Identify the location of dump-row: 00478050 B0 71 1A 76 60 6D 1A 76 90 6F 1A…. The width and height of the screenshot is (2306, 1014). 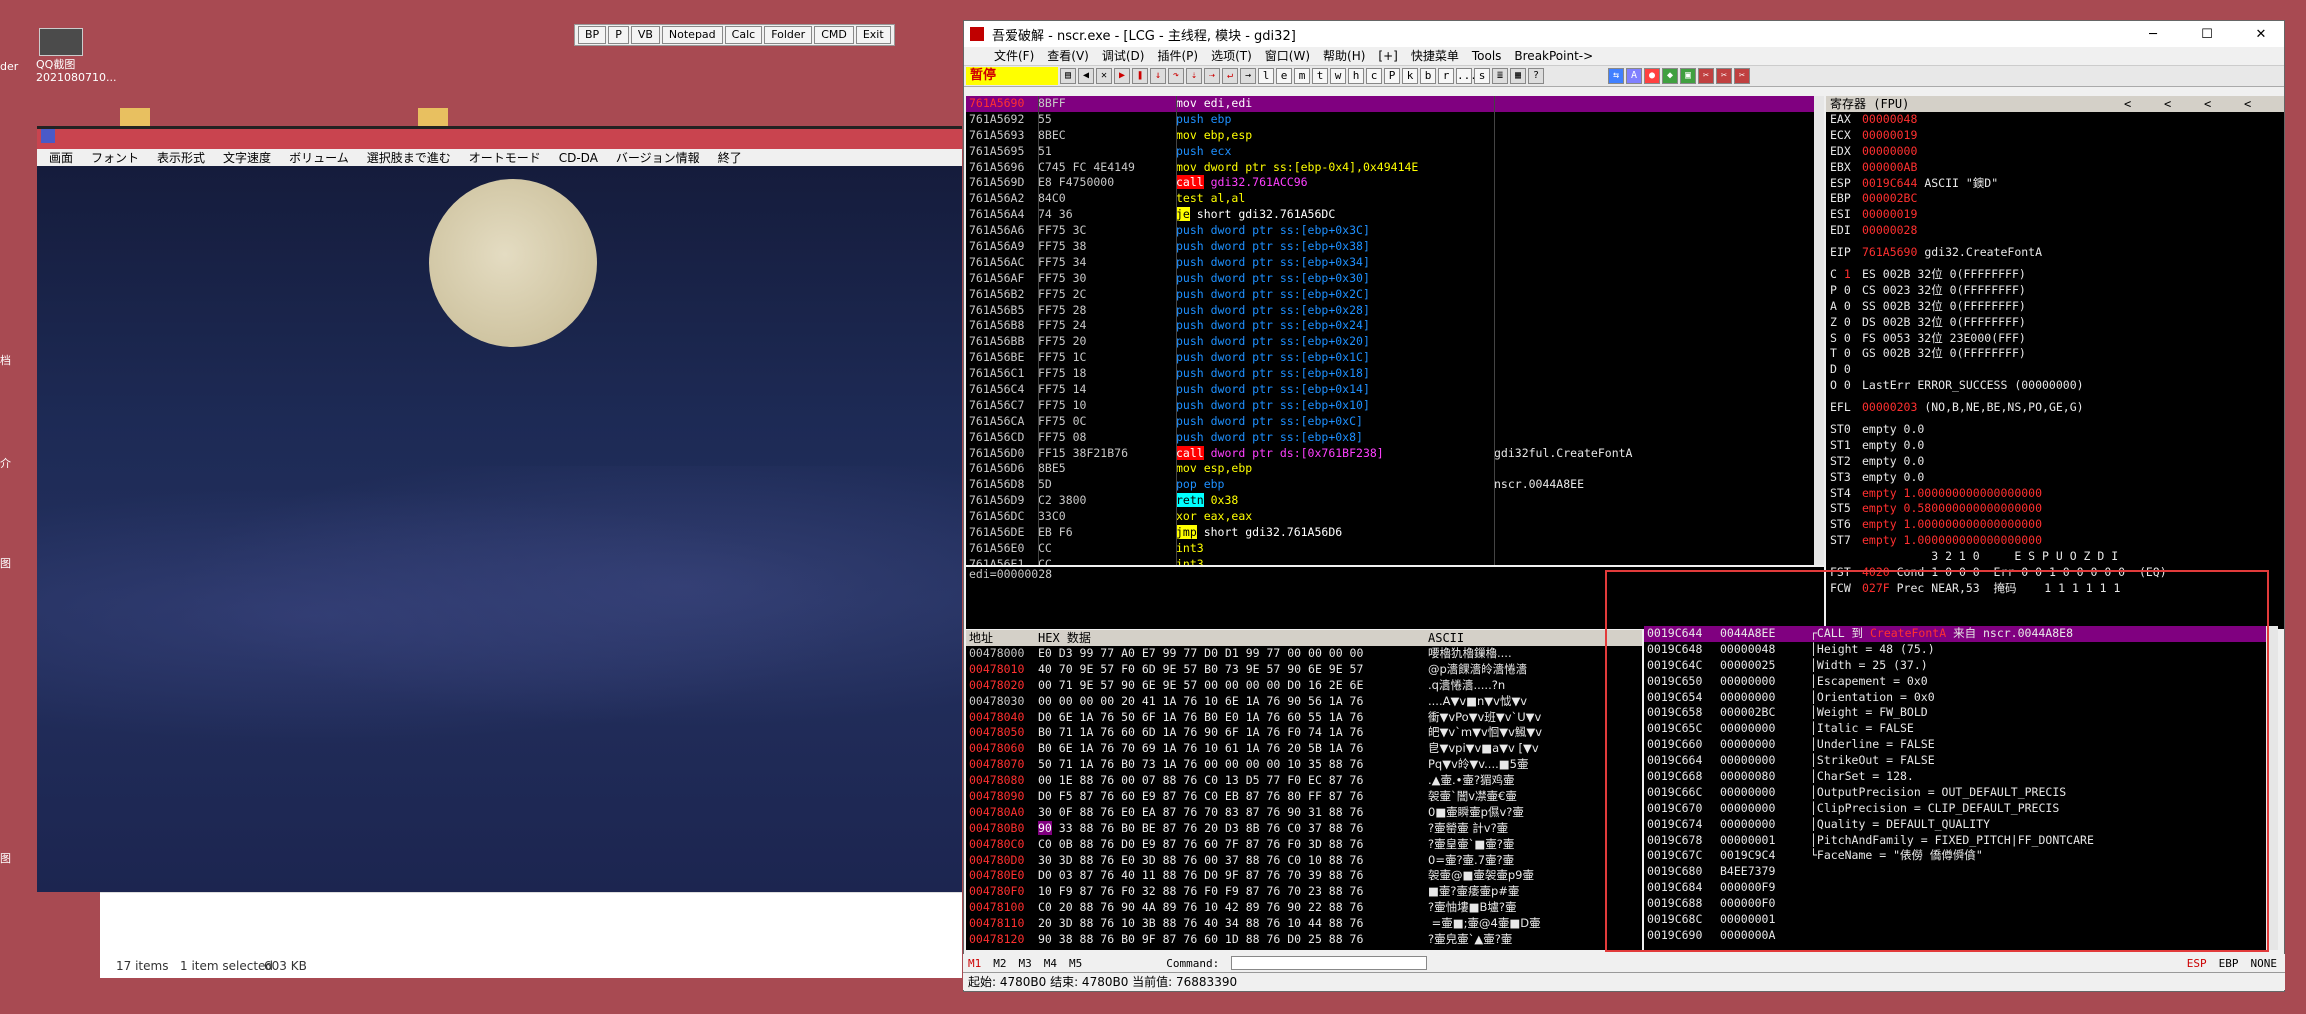
(1304, 733).